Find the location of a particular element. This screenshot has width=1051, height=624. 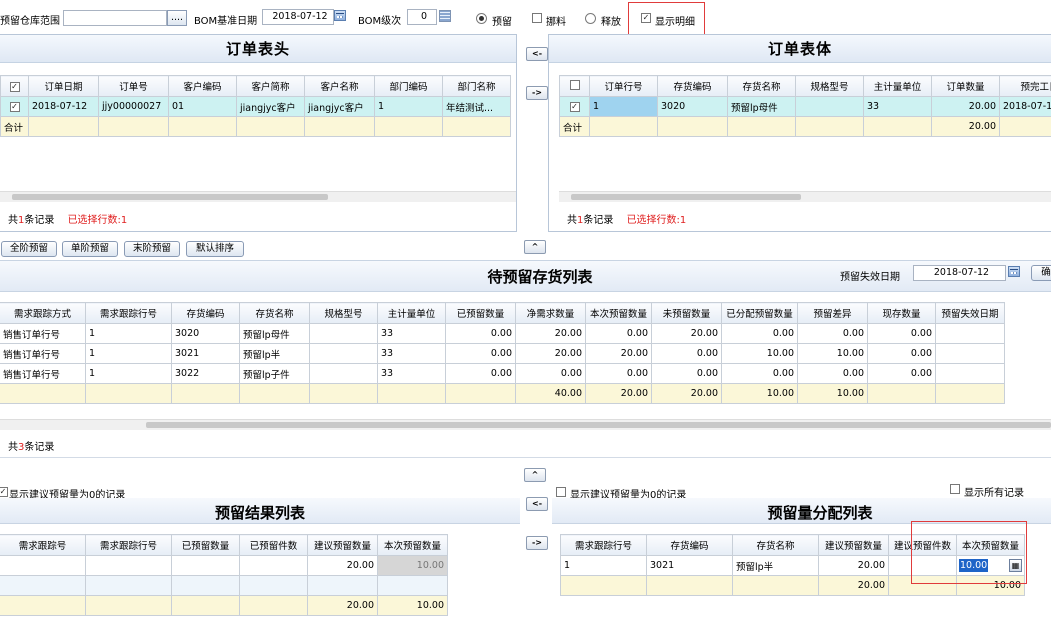

move-left-button: <- is located at coordinates (537, 54).